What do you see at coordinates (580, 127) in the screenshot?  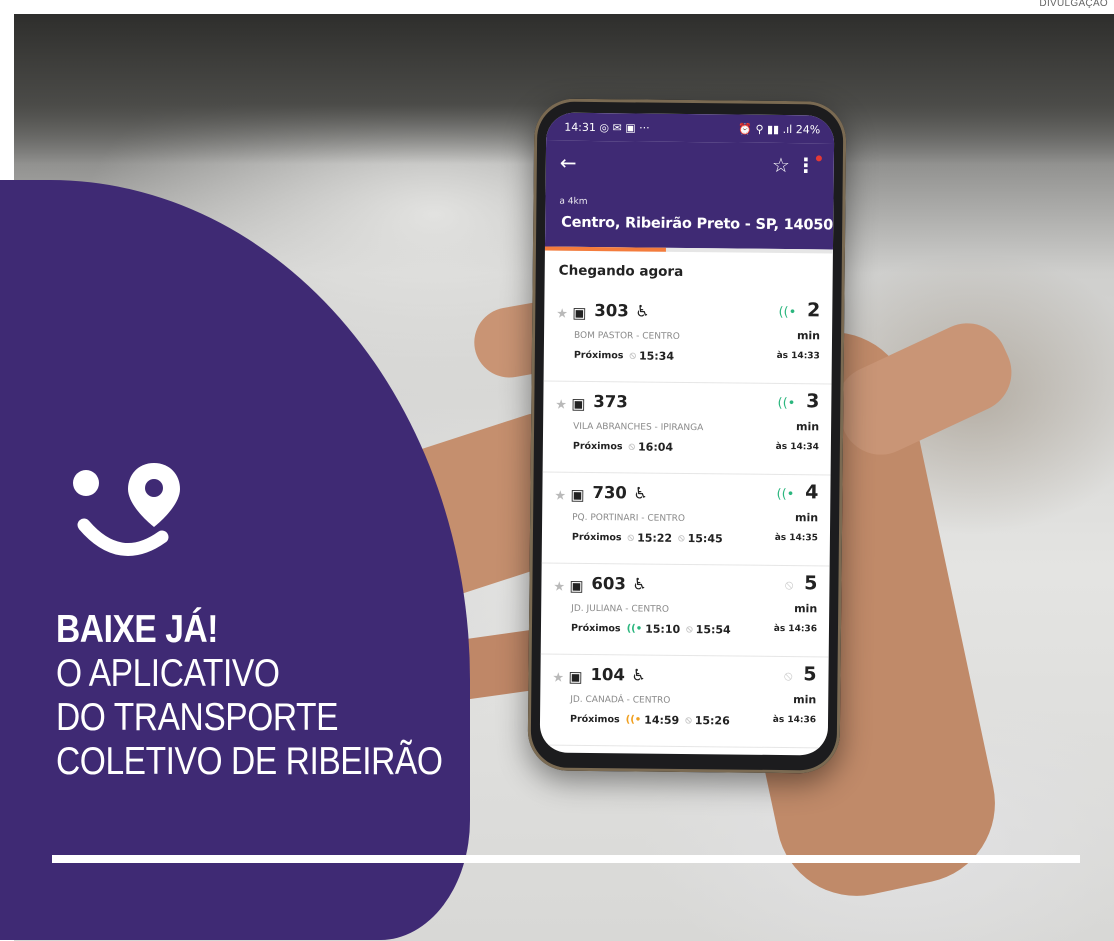 I see `status-time: 14:31` at bounding box center [580, 127].